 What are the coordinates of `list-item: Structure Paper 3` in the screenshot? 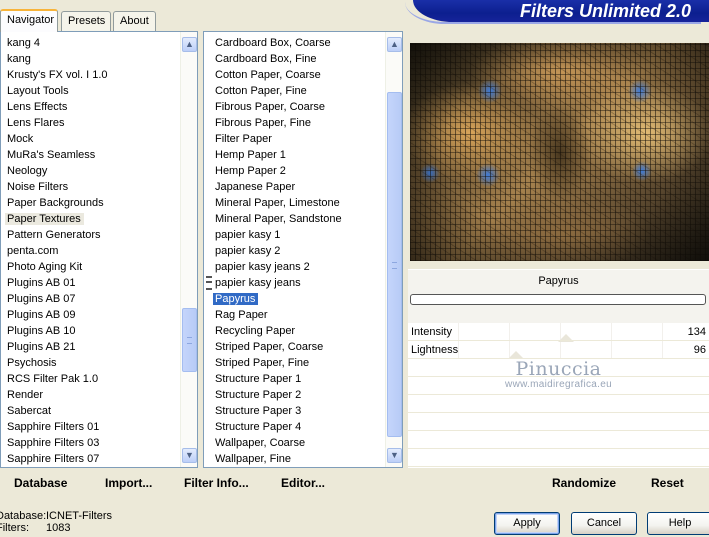 It's located at (294, 411).